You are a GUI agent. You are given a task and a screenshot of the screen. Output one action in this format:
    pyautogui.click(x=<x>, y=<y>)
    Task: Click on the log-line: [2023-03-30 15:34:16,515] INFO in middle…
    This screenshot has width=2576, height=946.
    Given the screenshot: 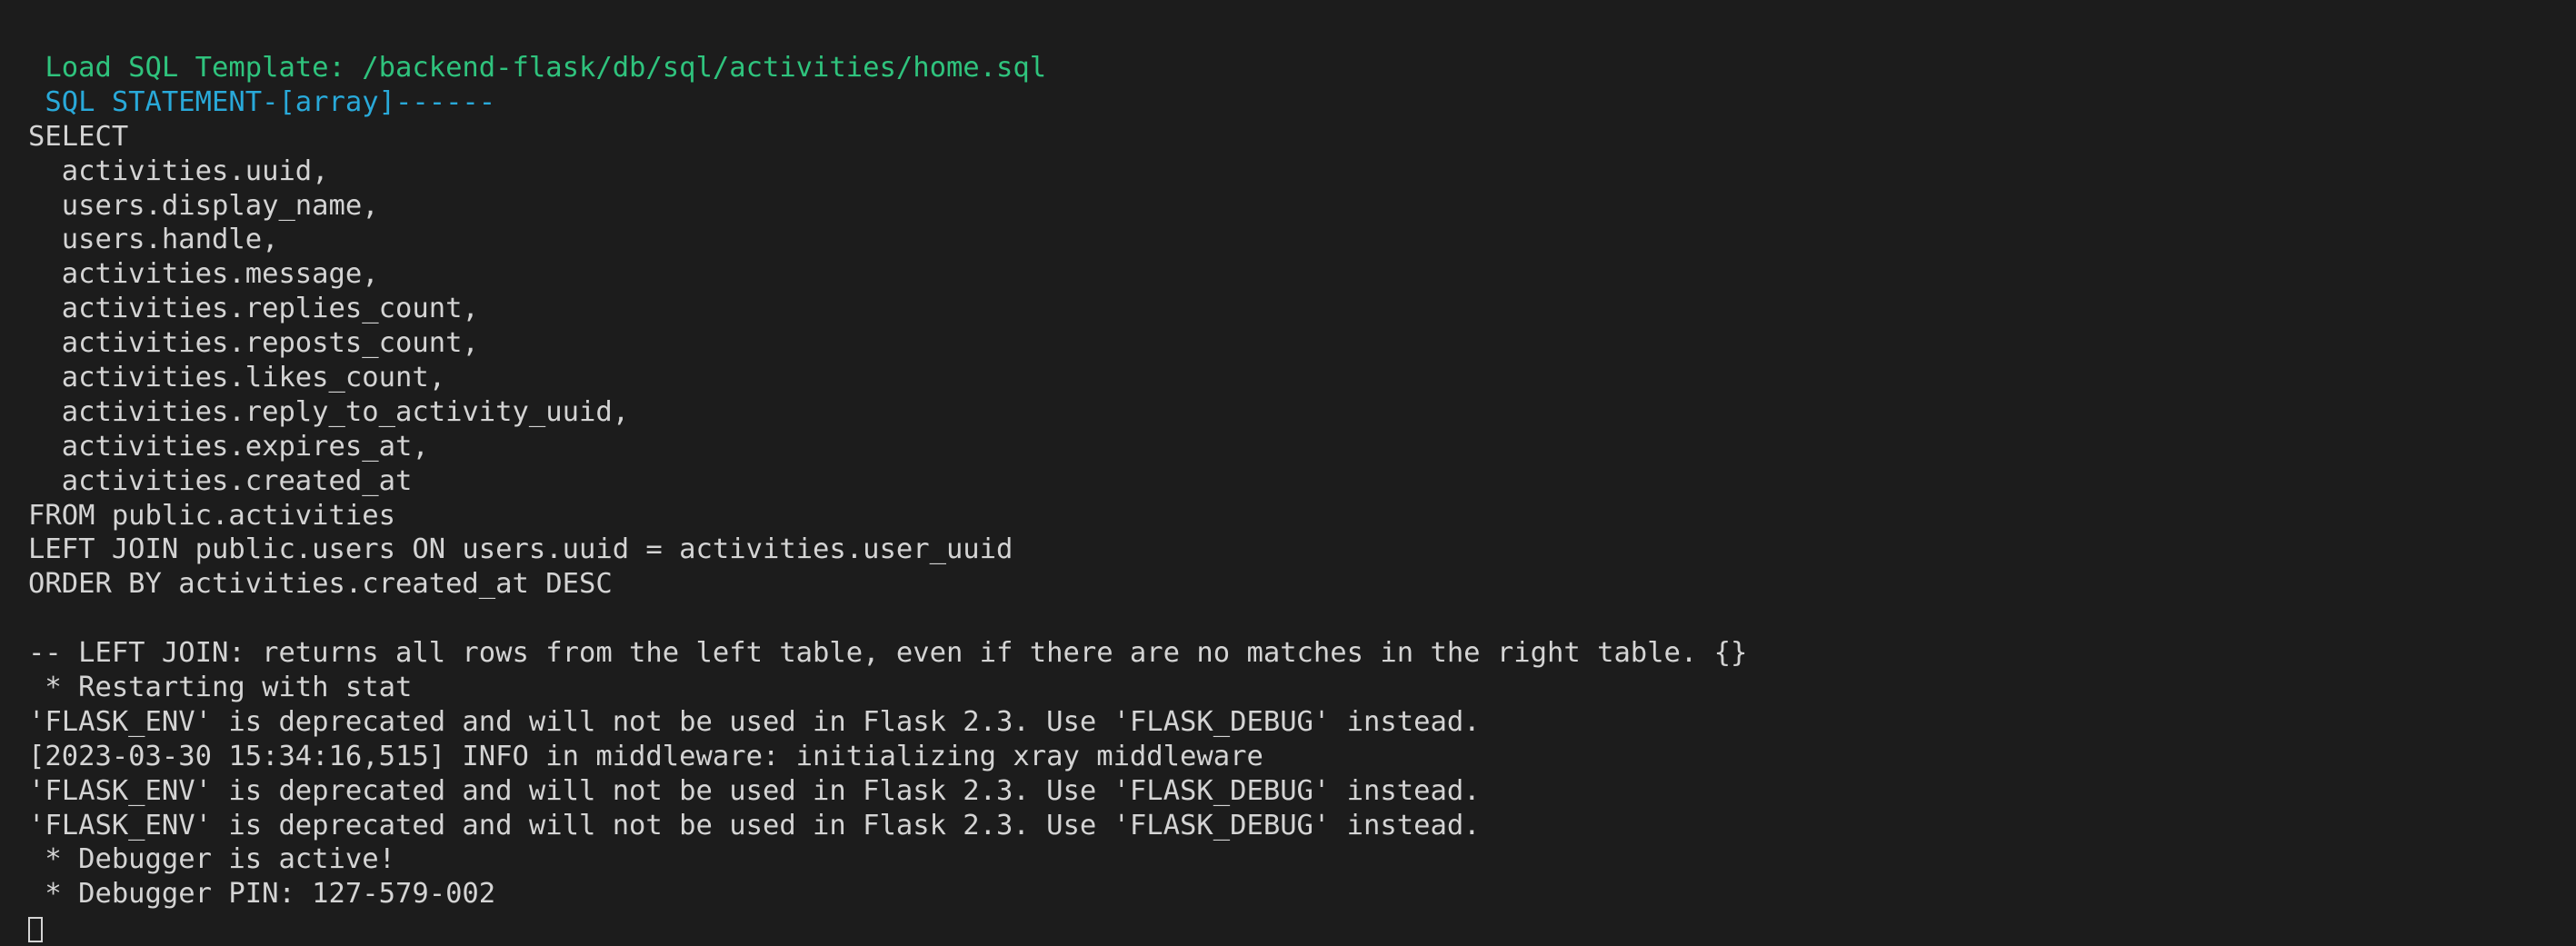 What is the action you would take?
    pyautogui.click(x=645, y=756)
    